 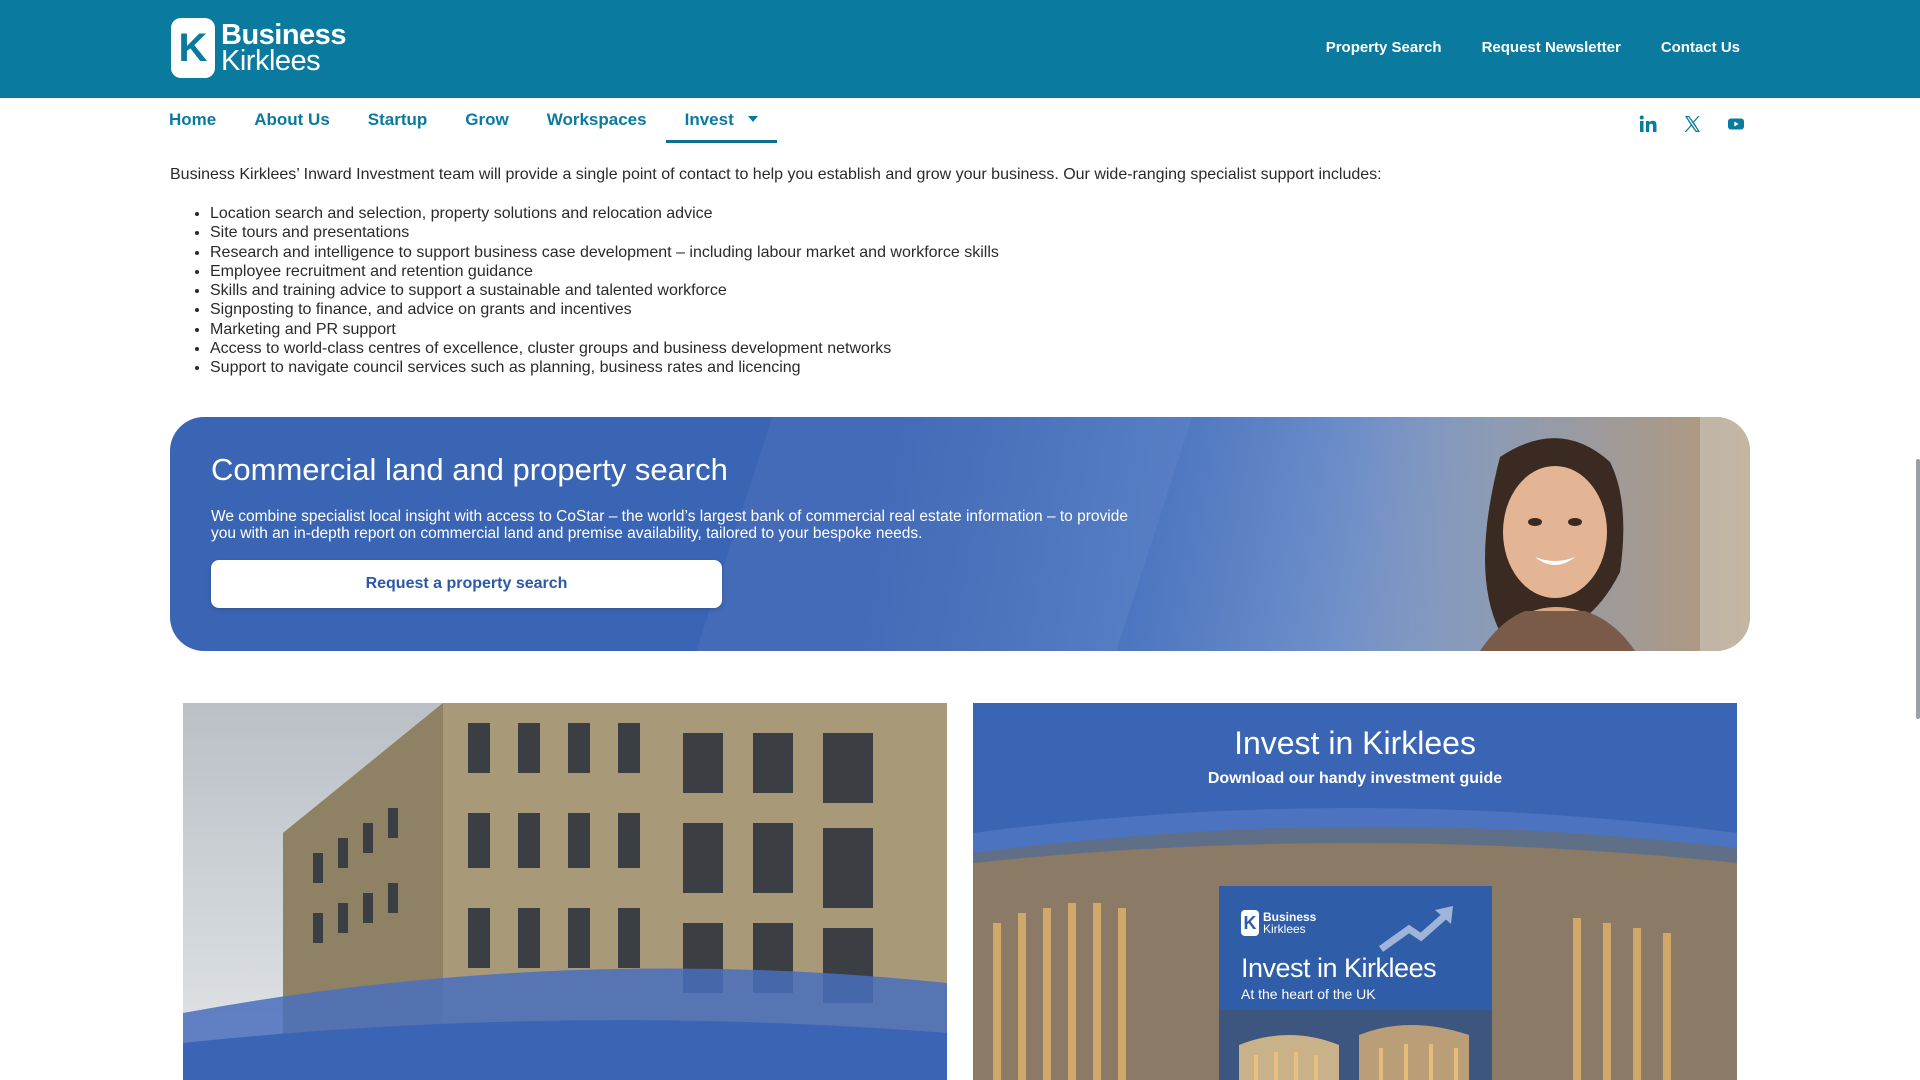 I want to click on list-item: Marketing and PR support, so click(x=604, y=329).